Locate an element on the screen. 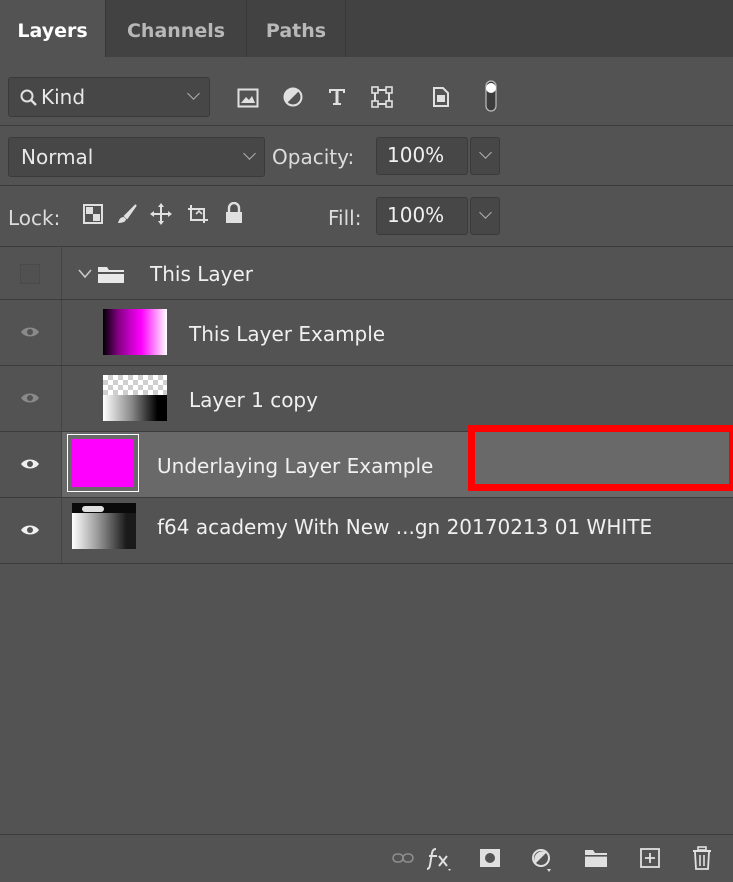 The image size is (733, 882). adjustment-layer-filter-icon is located at coordinates (293, 97).